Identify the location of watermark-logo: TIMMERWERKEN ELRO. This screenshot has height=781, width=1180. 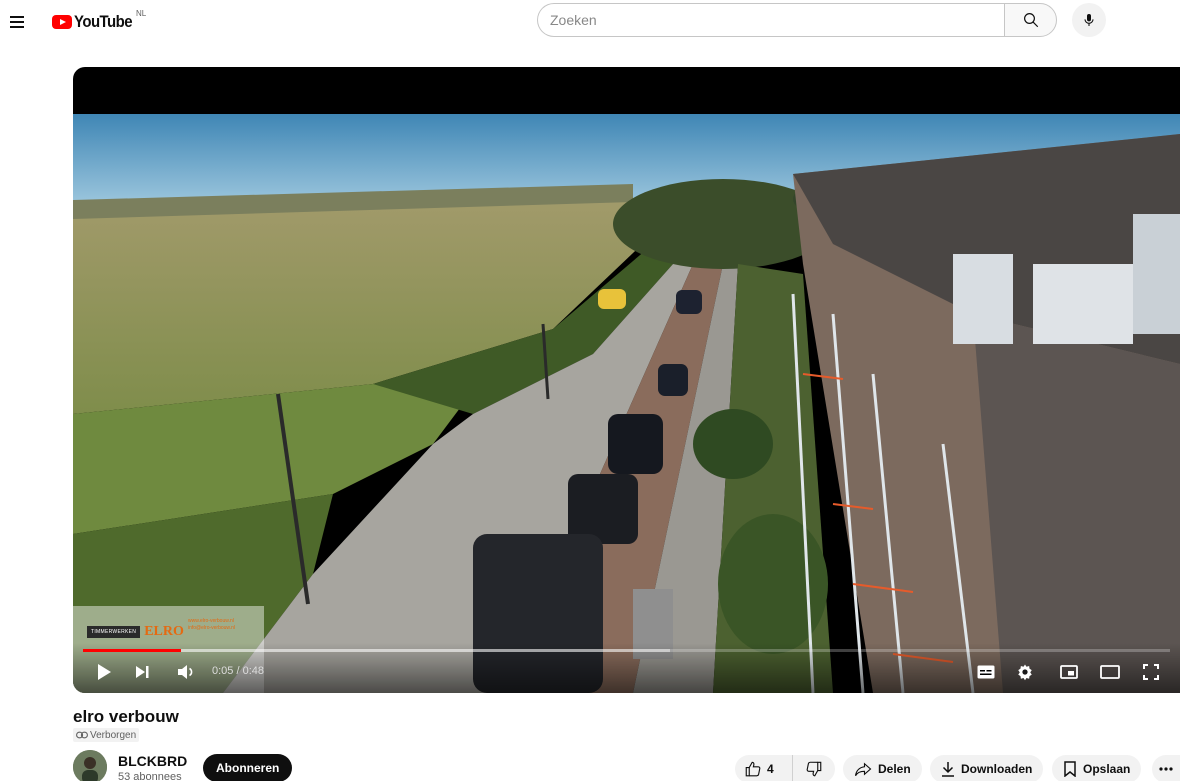
(135, 632).